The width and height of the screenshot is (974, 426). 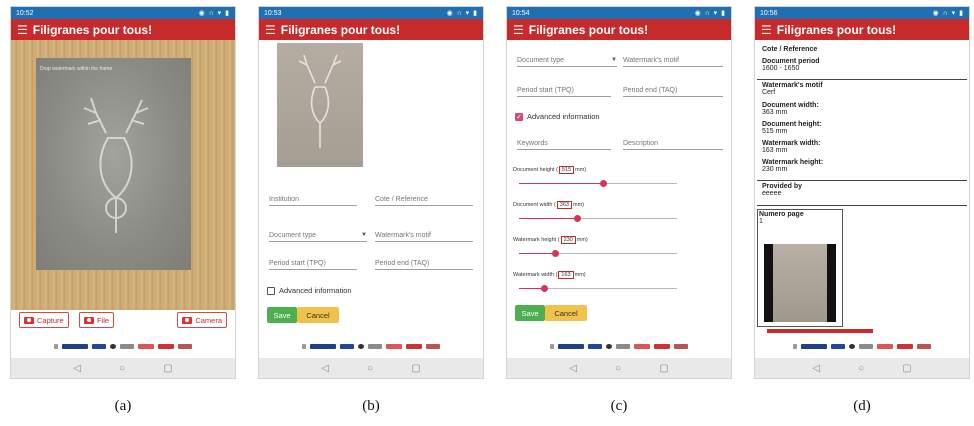 What do you see at coordinates (521, 13) in the screenshot?
I see `status-time: 10:54` at bounding box center [521, 13].